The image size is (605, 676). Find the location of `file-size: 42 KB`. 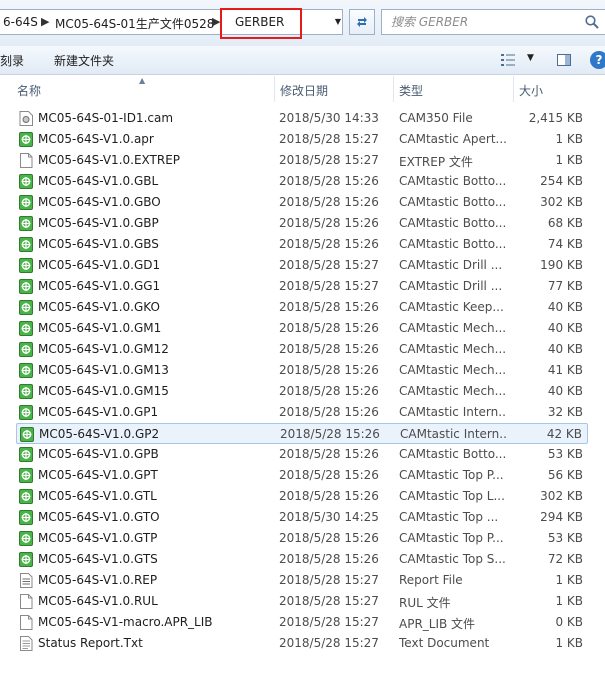

file-size: 42 KB is located at coordinates (564, 434).